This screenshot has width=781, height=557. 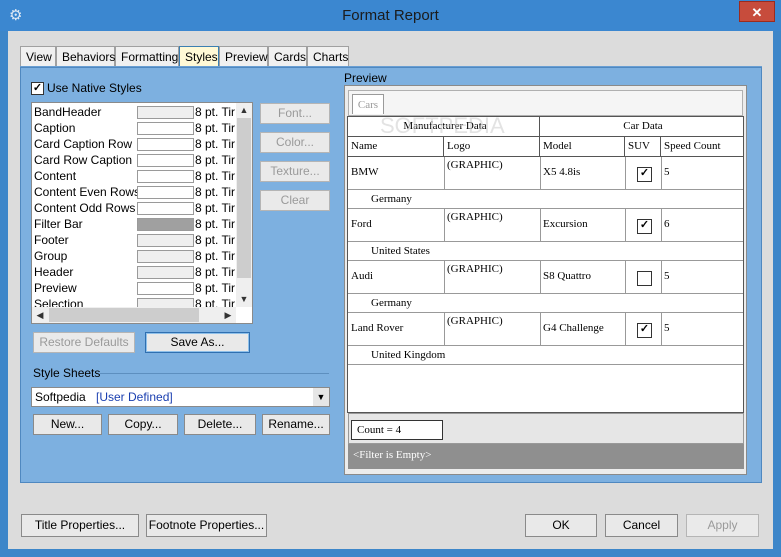 What do you see at coordinates (54, 272) in the screenshot?
I see `style-name: Header` at bounding box center [54, 272].